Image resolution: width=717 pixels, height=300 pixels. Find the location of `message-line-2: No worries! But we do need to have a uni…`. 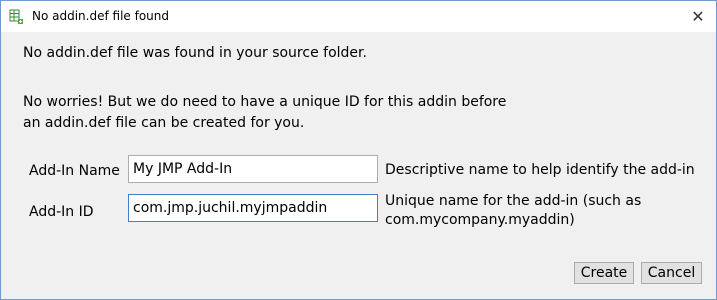

message-line-2: No worries! But we do need to have a uni… is located at coordinates (265, 102).